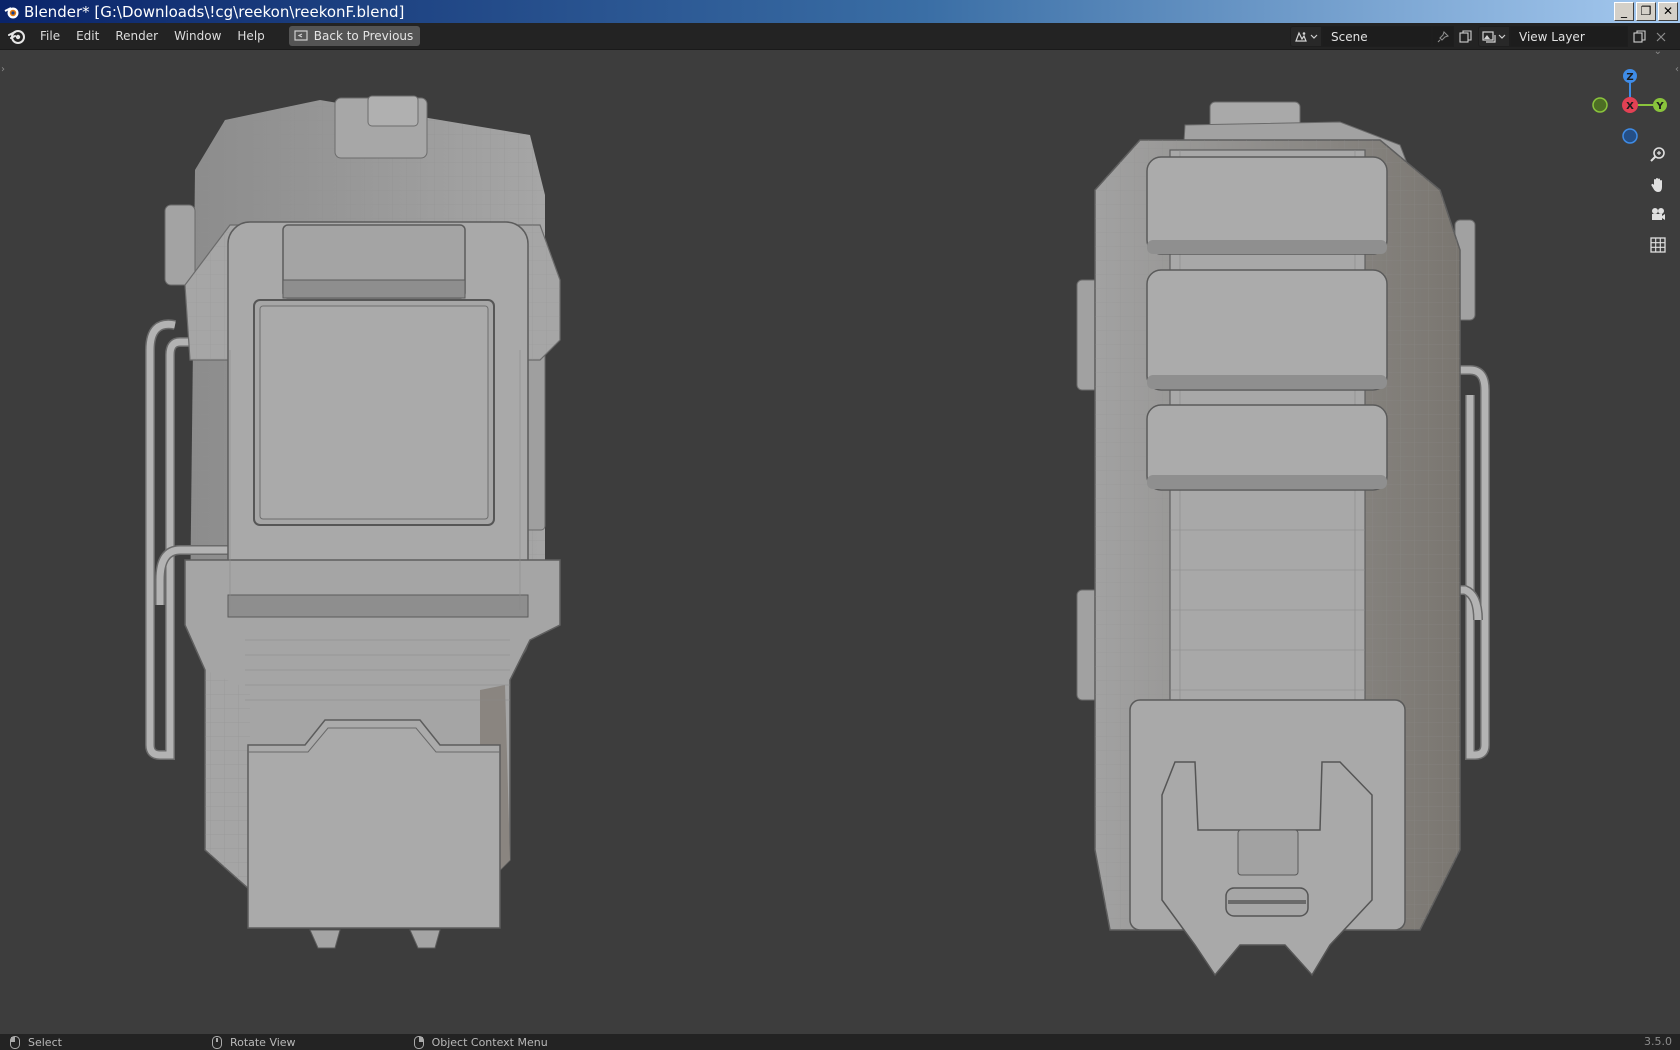 This screenshot has width=1680, height=1050. I want to click on restore-button: ❐, so click(1646, 11).